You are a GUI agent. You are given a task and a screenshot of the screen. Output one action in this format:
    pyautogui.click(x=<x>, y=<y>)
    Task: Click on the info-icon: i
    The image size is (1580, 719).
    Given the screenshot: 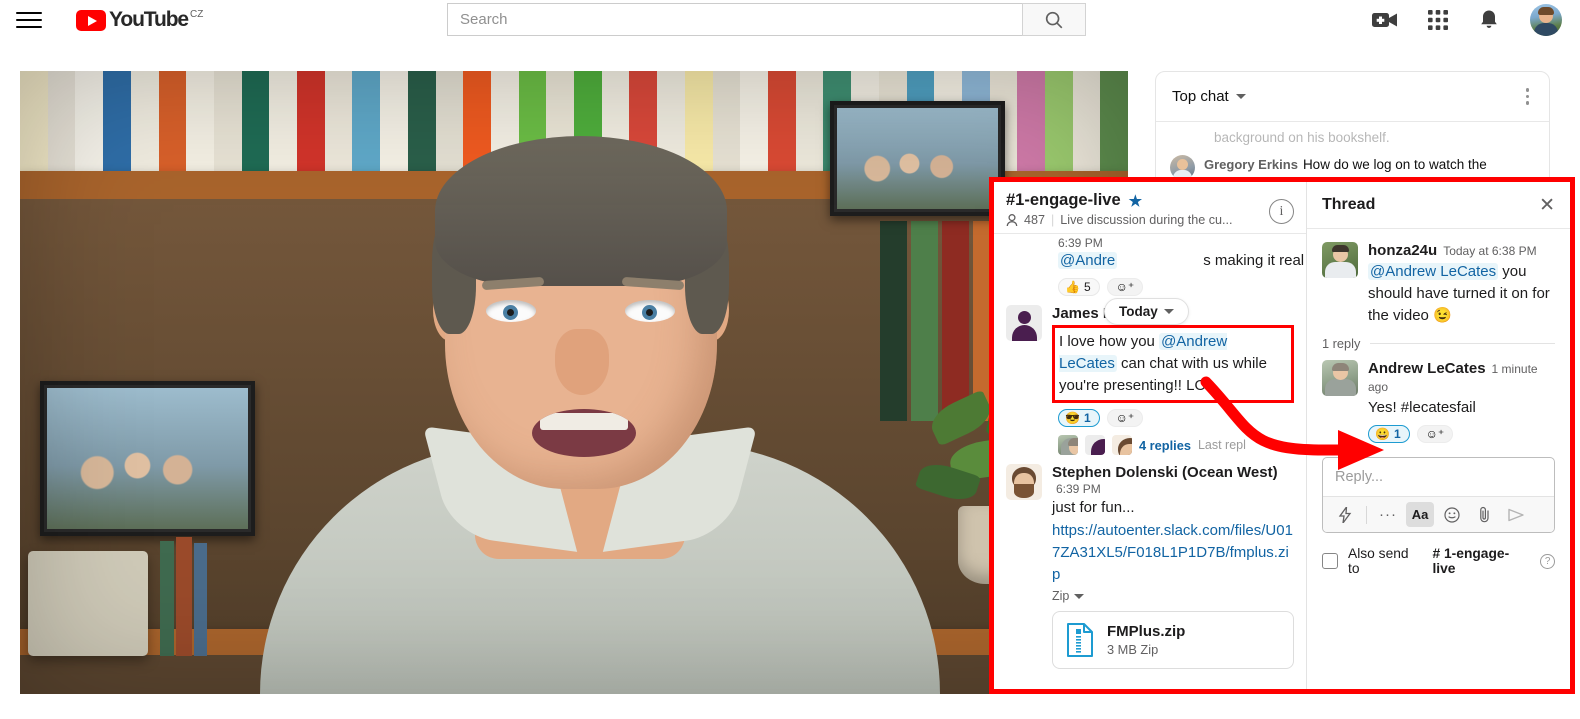 What is the action you would take?
    pyautogui.click(x=1281, y=211)
    